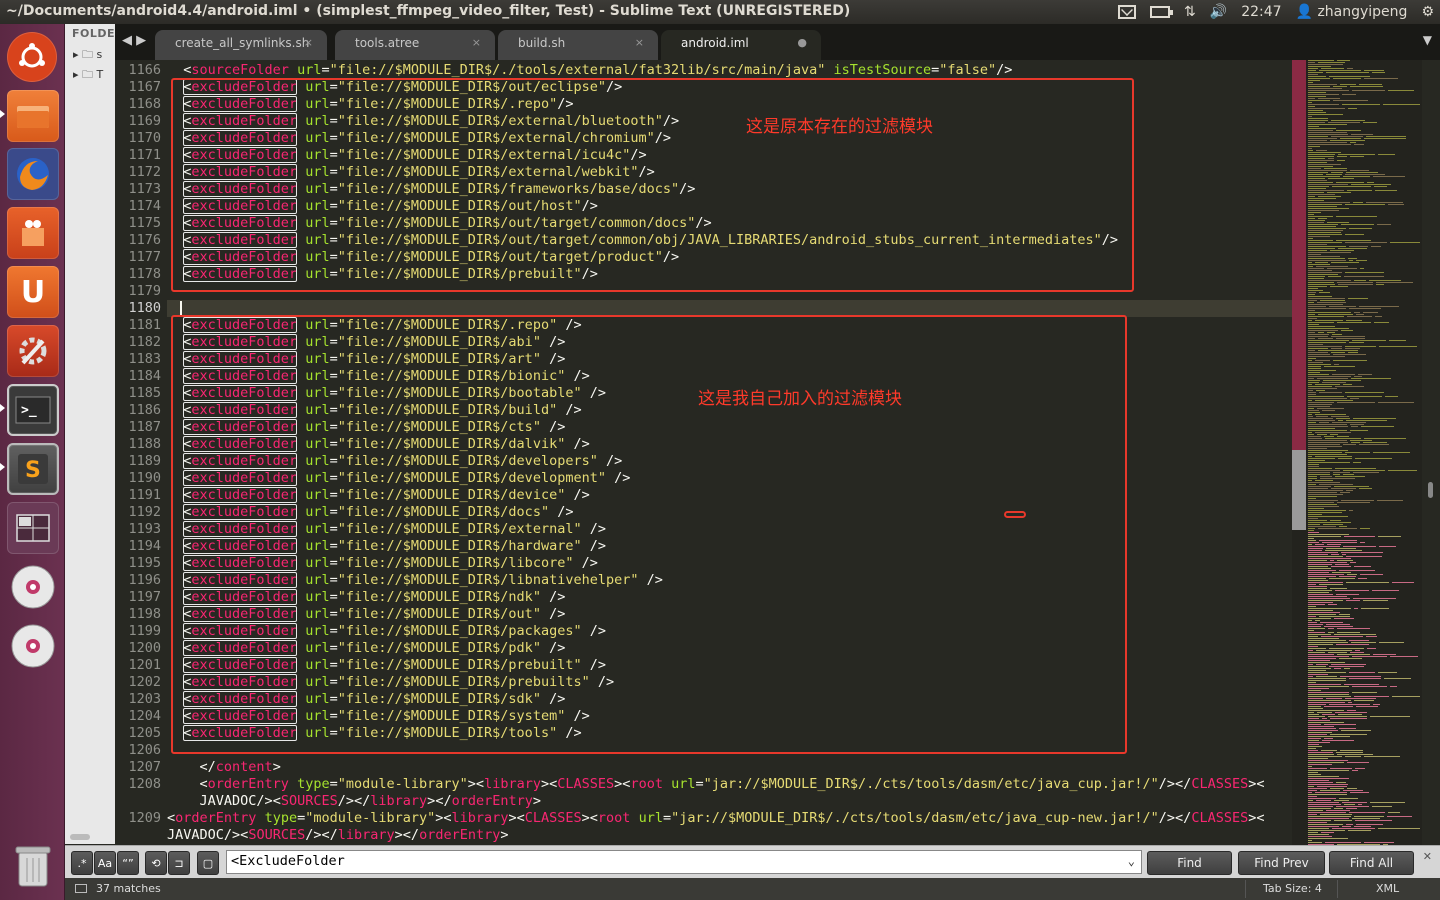 The width and height of the screenshot is (1440, 900). I want to click on minimap, so click(1357, 452).